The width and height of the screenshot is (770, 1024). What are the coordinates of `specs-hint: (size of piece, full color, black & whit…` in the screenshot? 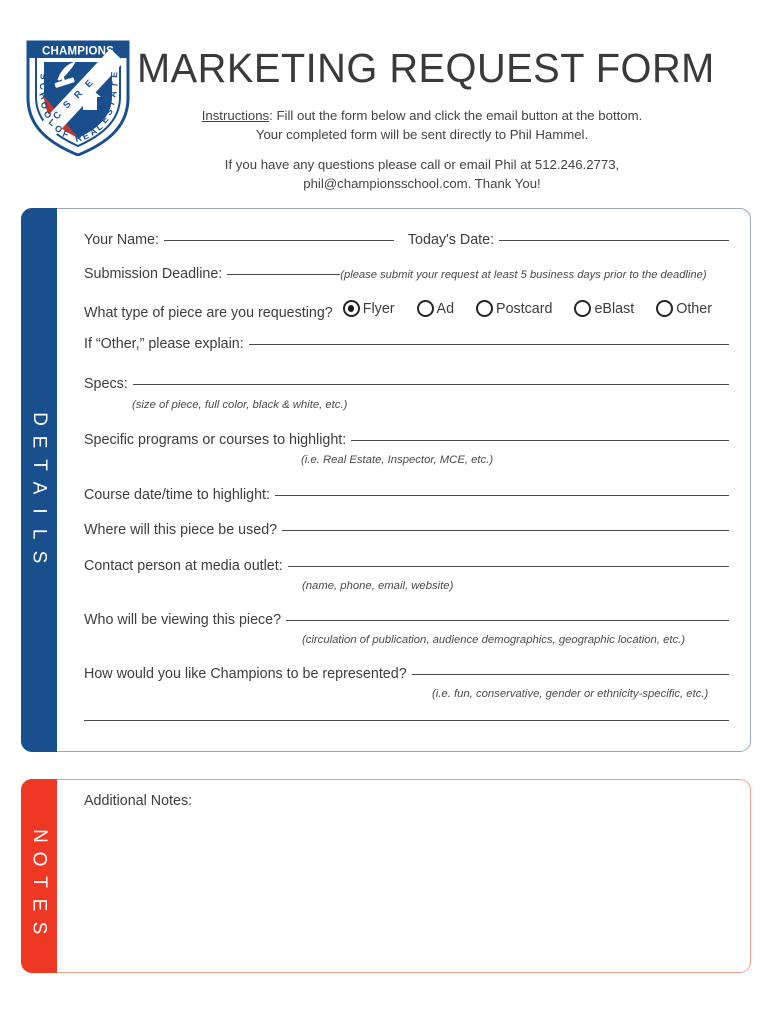 It's located at (240, 405).